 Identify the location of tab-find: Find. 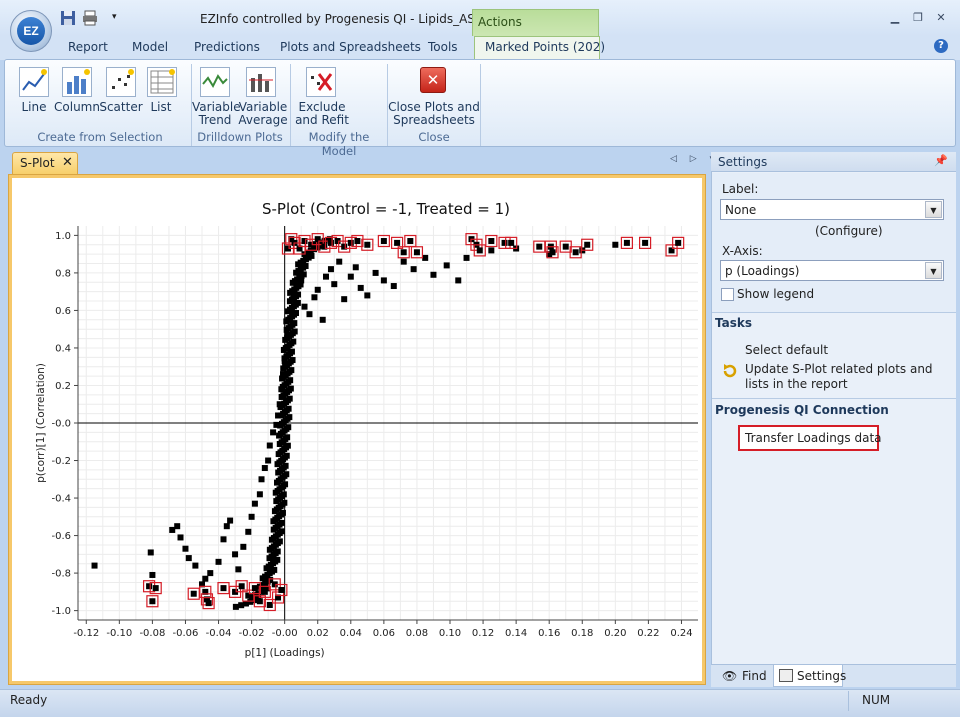
(754, 676).